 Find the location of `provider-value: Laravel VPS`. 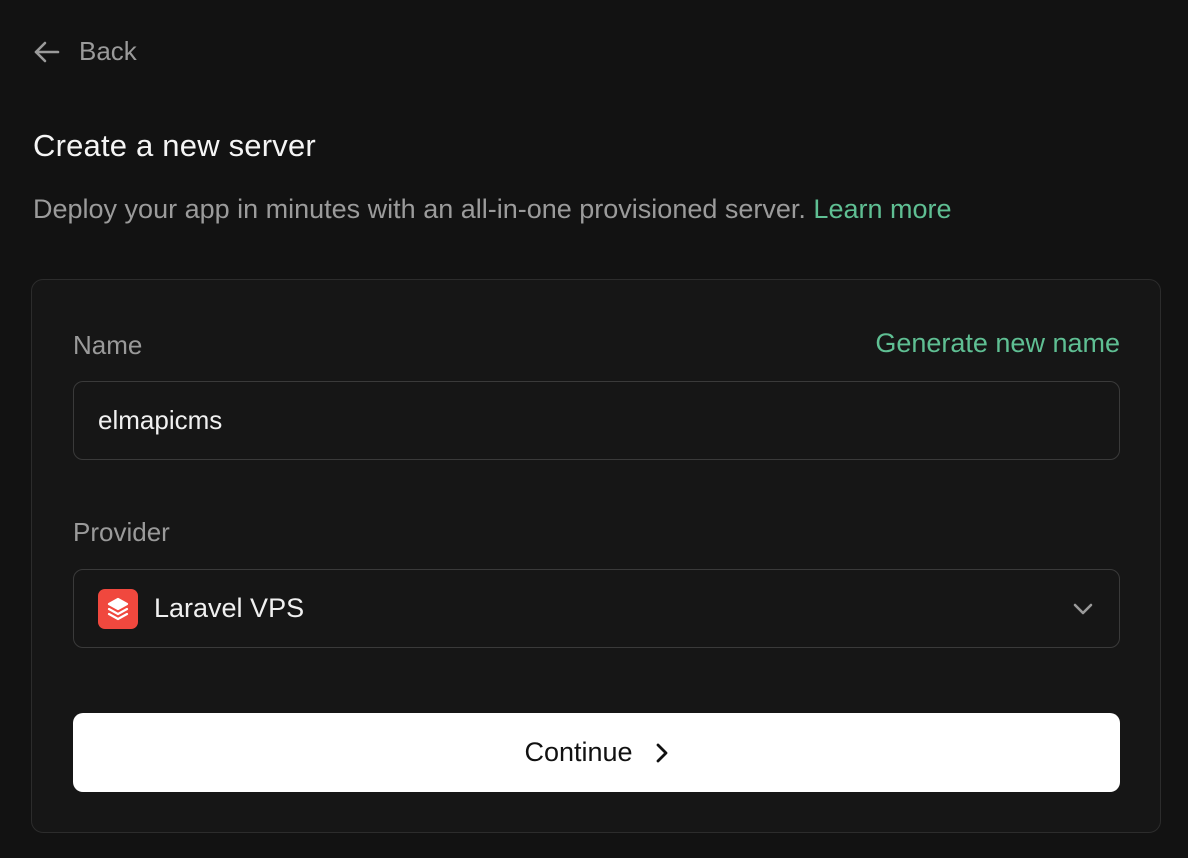

provider-value: Laravel VPS is located at coordinates (229, 608).